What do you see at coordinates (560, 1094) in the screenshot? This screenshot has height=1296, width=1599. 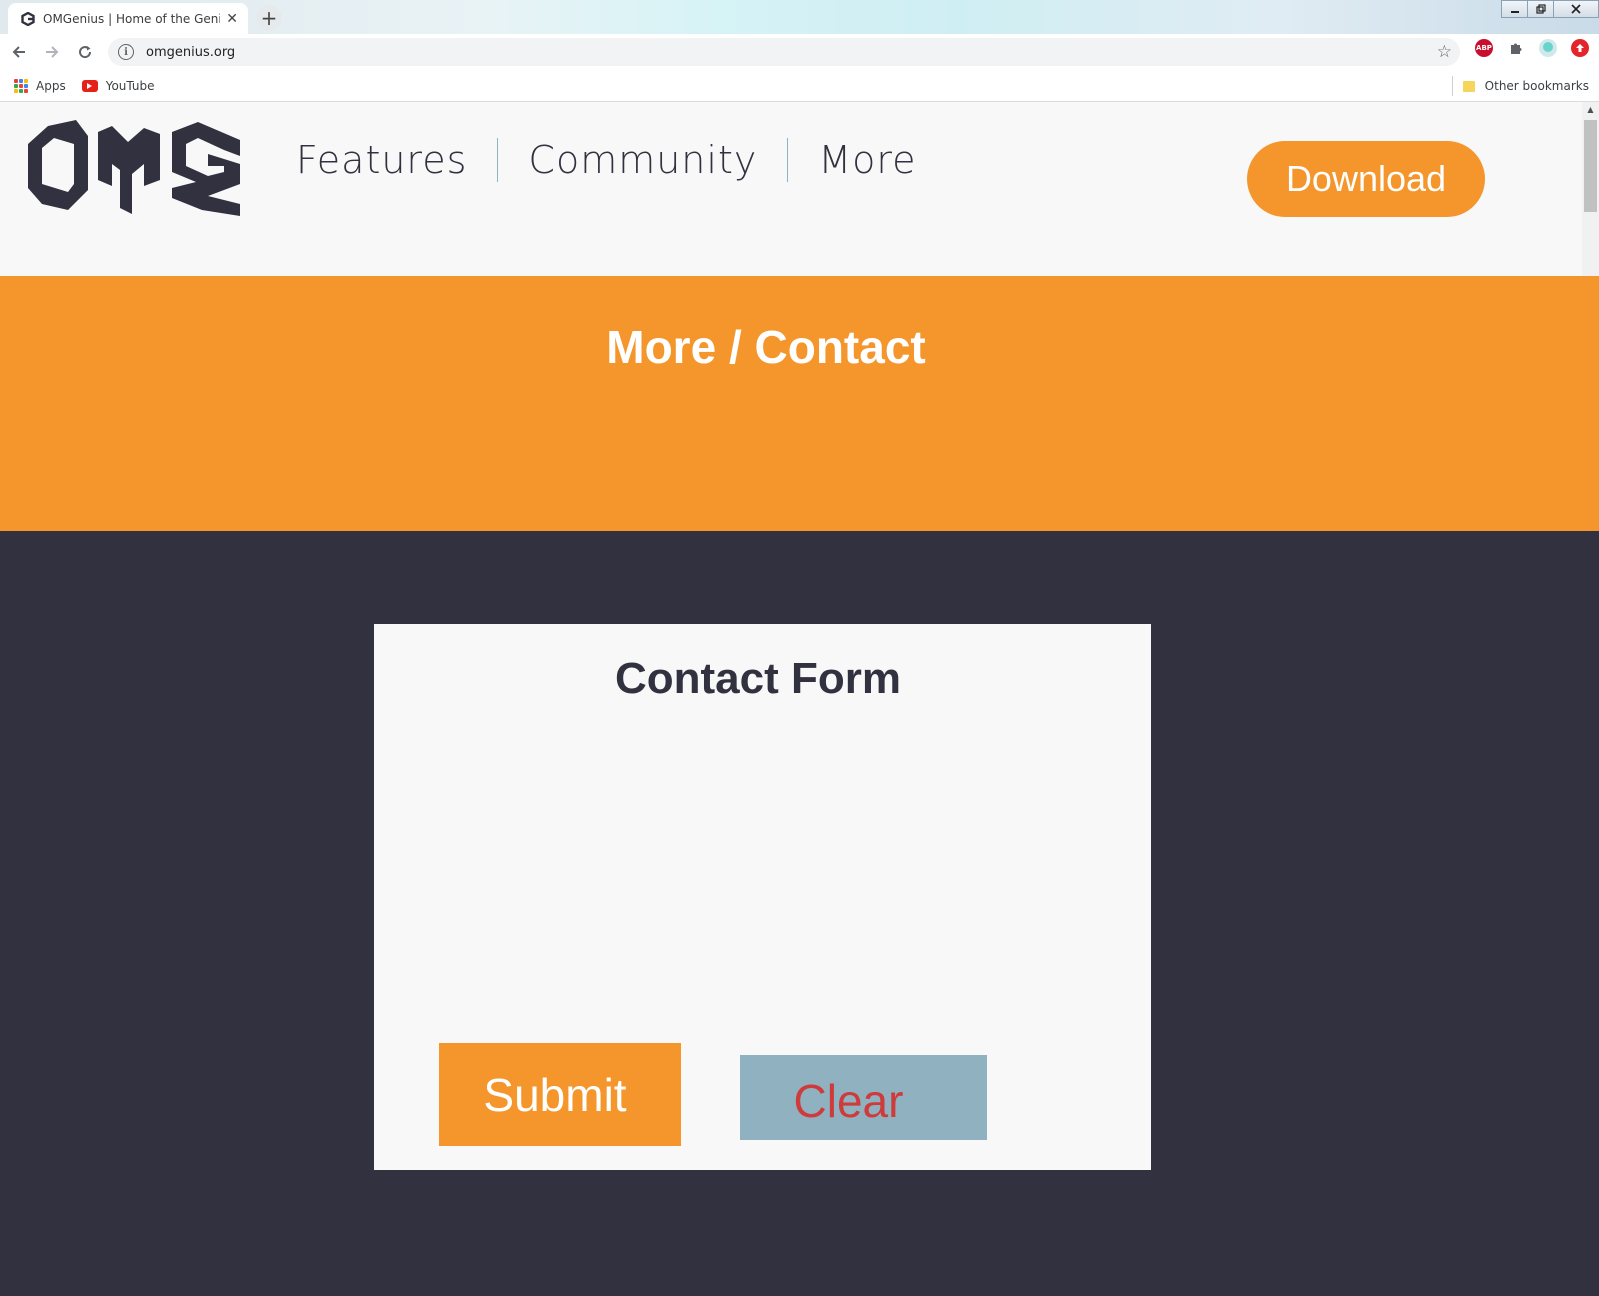 I see `submit-button: Submit` at bounding box center [560, 1094].